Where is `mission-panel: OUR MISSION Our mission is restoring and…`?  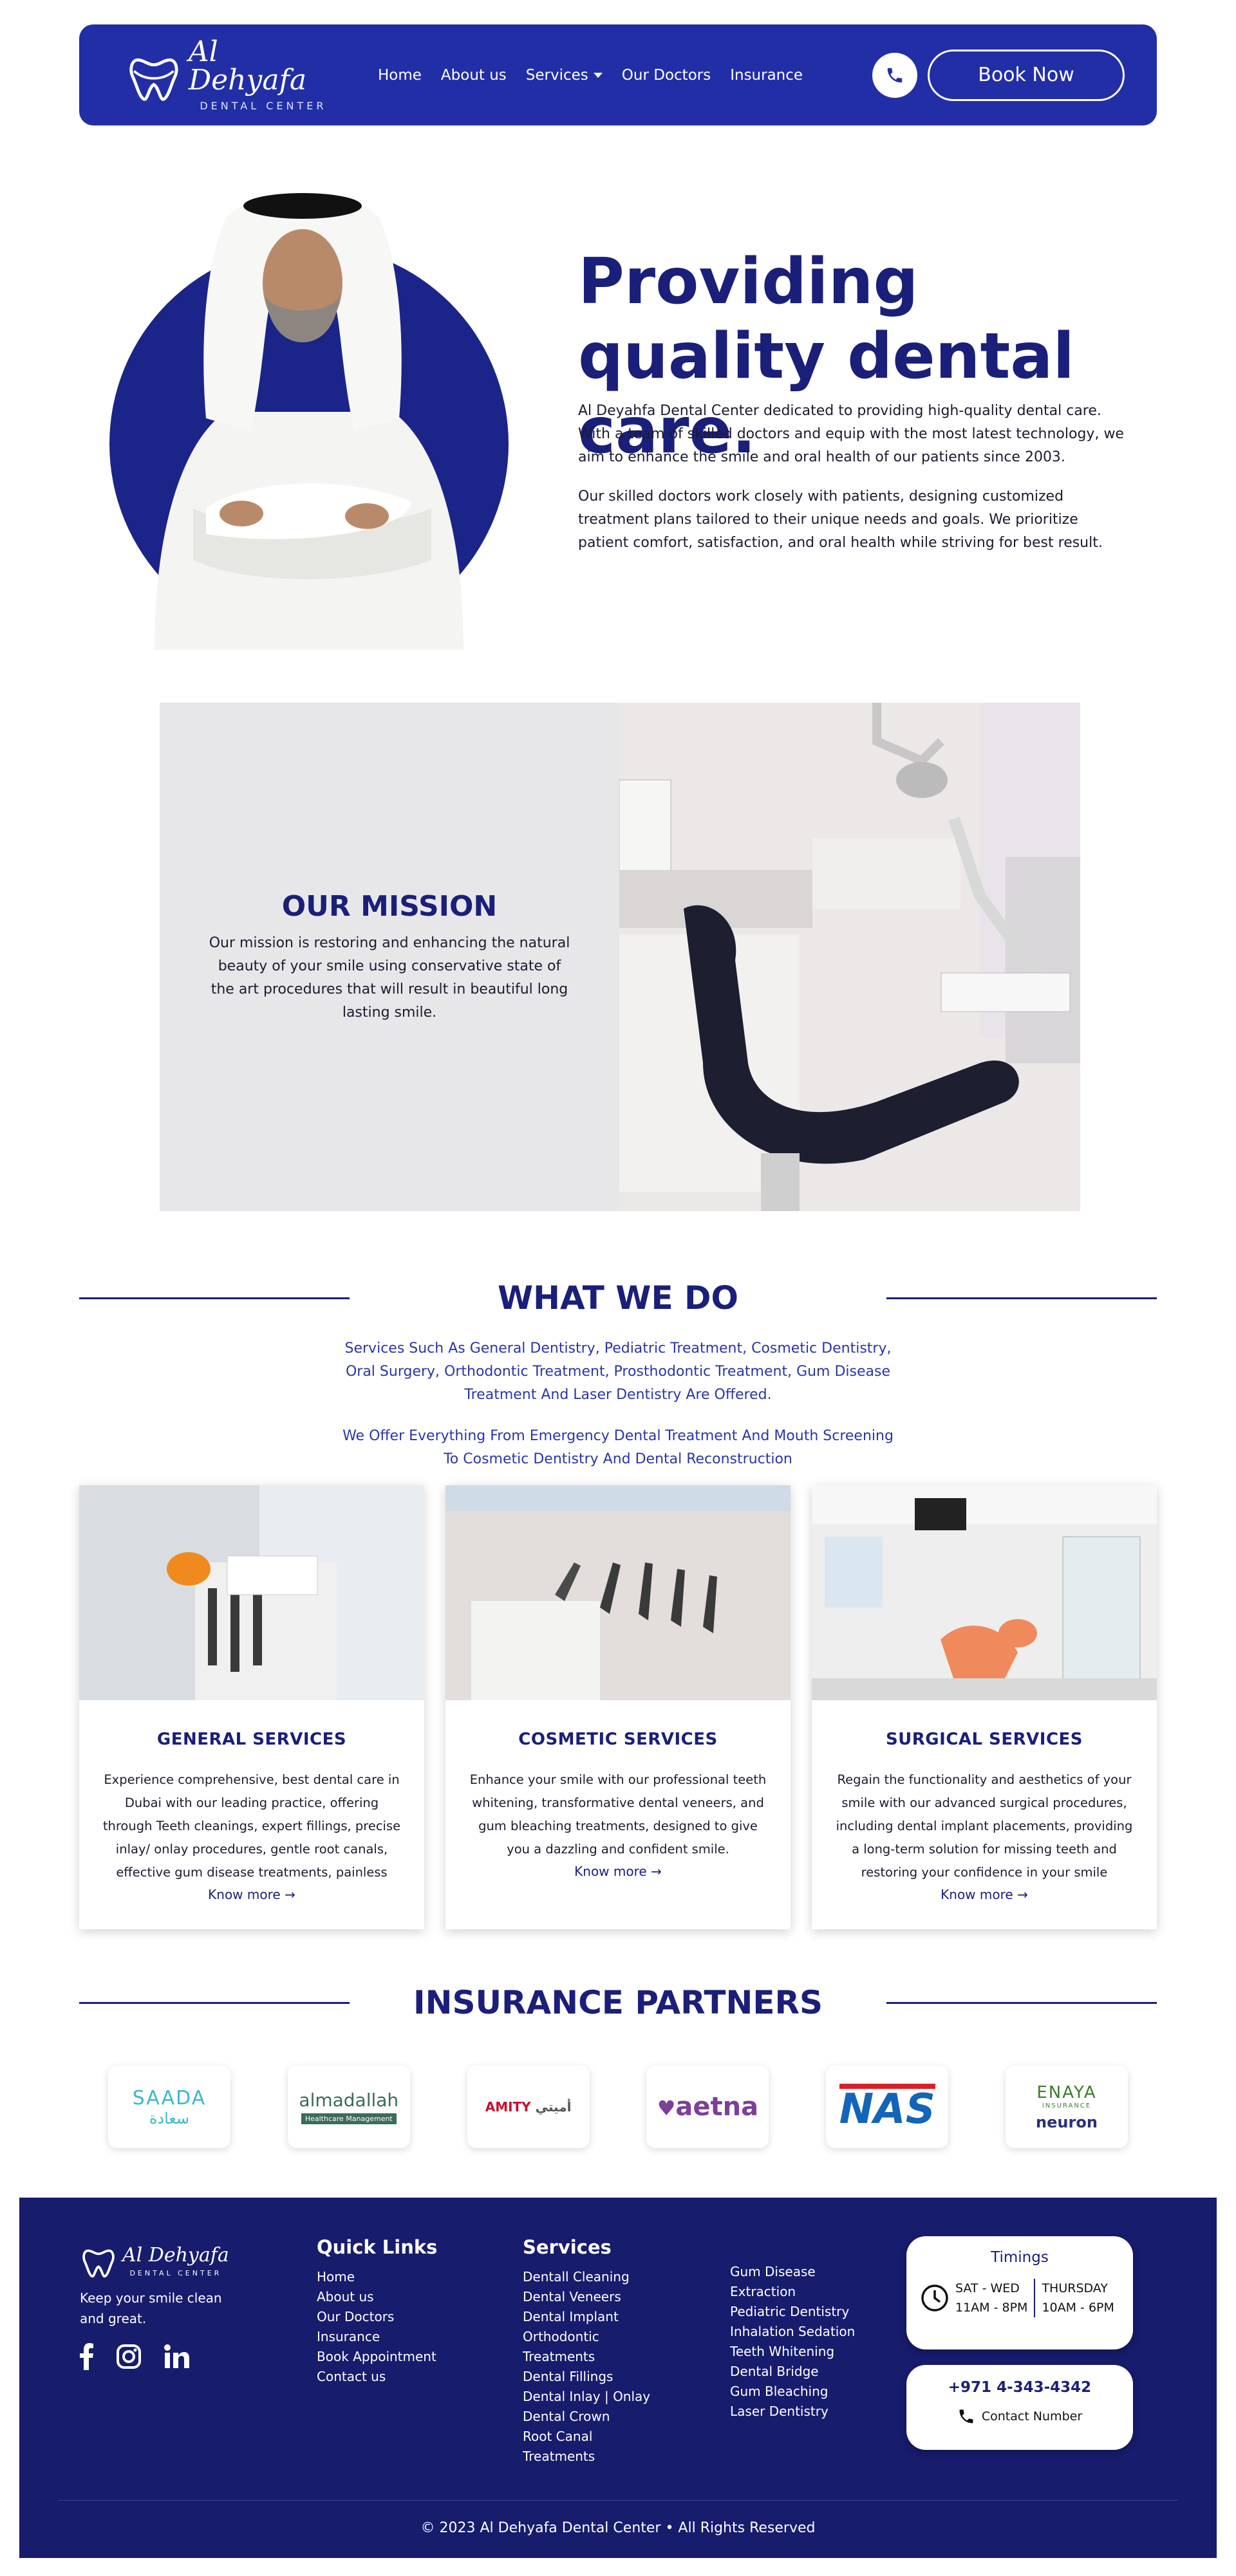 mission-panel: OUR MISSION Our mission is restoring and… is located at coordinates (389, 957).